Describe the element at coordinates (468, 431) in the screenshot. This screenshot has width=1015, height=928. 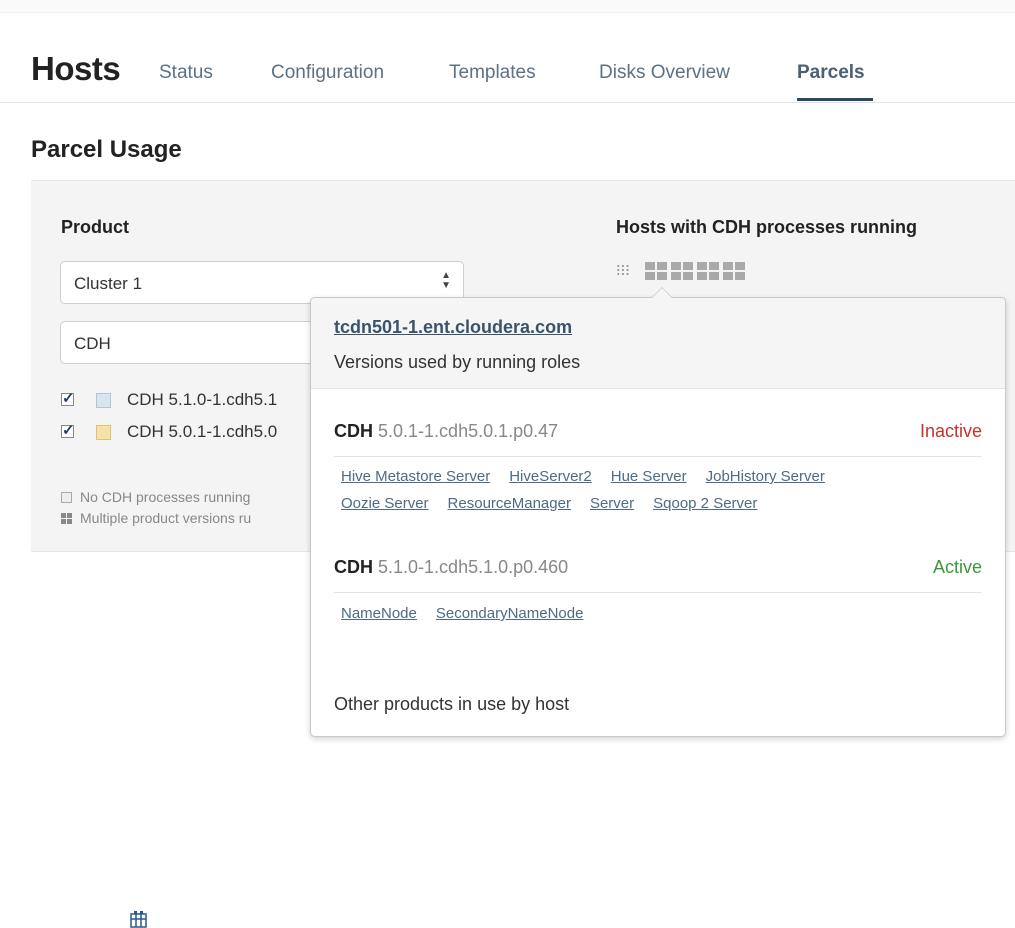
I see `version-number: 5.0.1-1.cdh5.0.1.p0.47` at that location.